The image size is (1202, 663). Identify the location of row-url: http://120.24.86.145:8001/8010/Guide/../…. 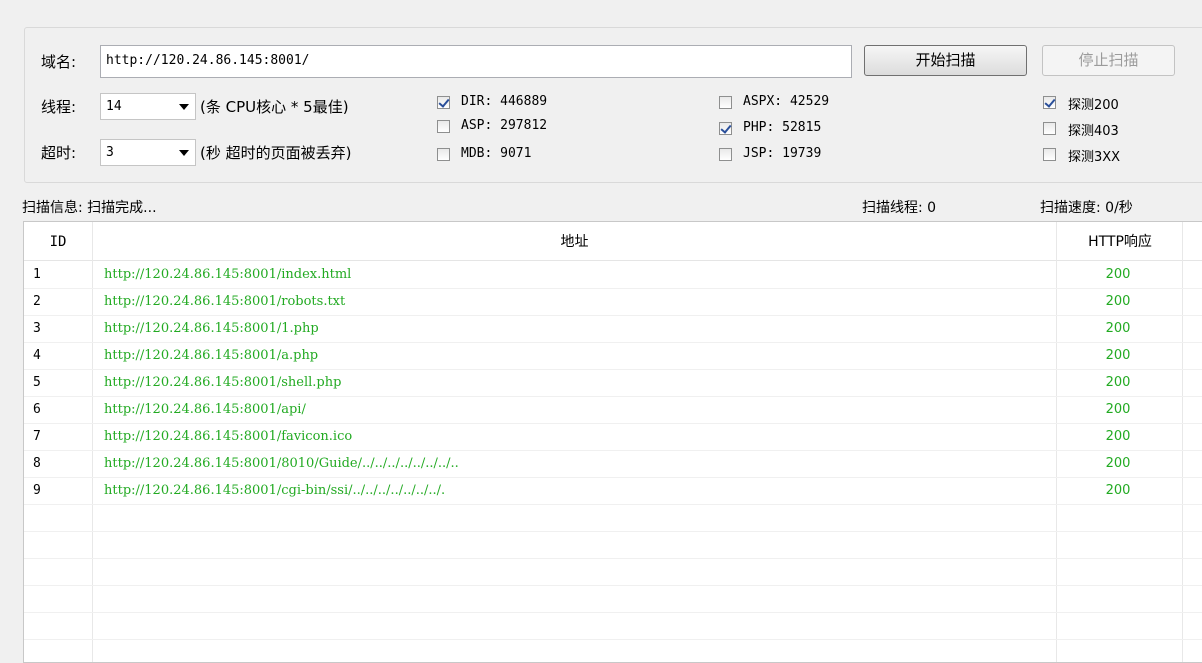
(281, 463).